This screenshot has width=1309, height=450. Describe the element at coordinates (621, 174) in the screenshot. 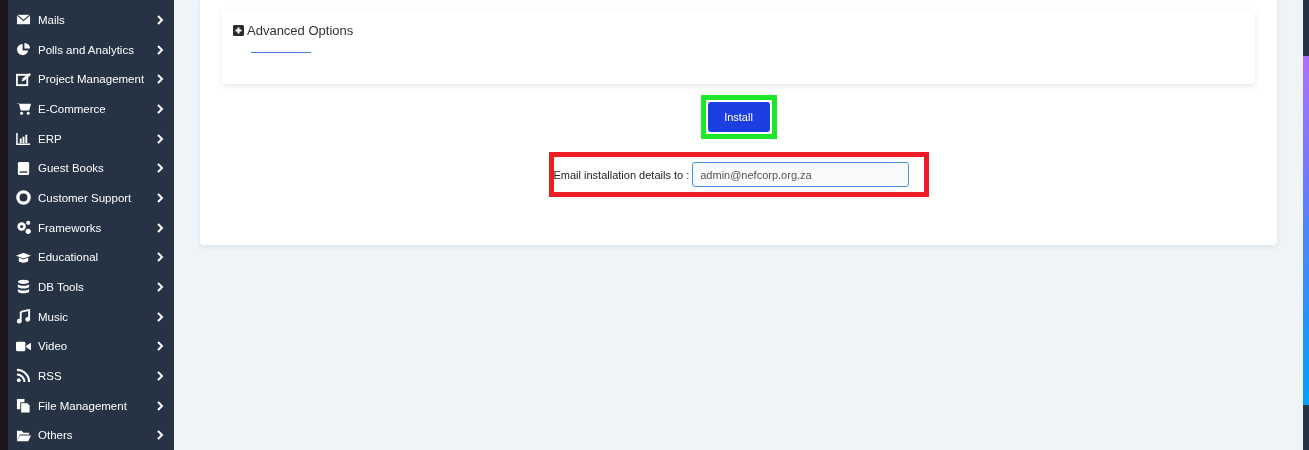

I see `email-label: Email installation details to :` at that location.